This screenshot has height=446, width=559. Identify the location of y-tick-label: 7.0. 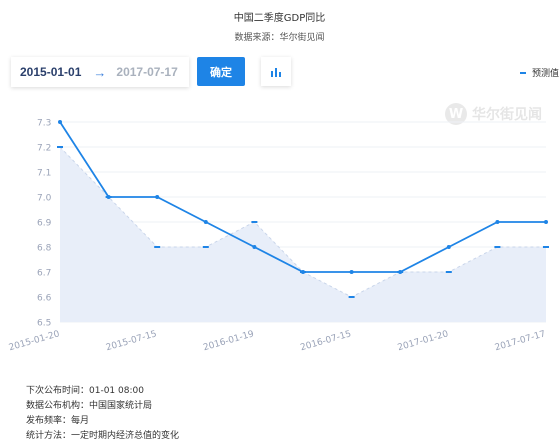
(44, 199).